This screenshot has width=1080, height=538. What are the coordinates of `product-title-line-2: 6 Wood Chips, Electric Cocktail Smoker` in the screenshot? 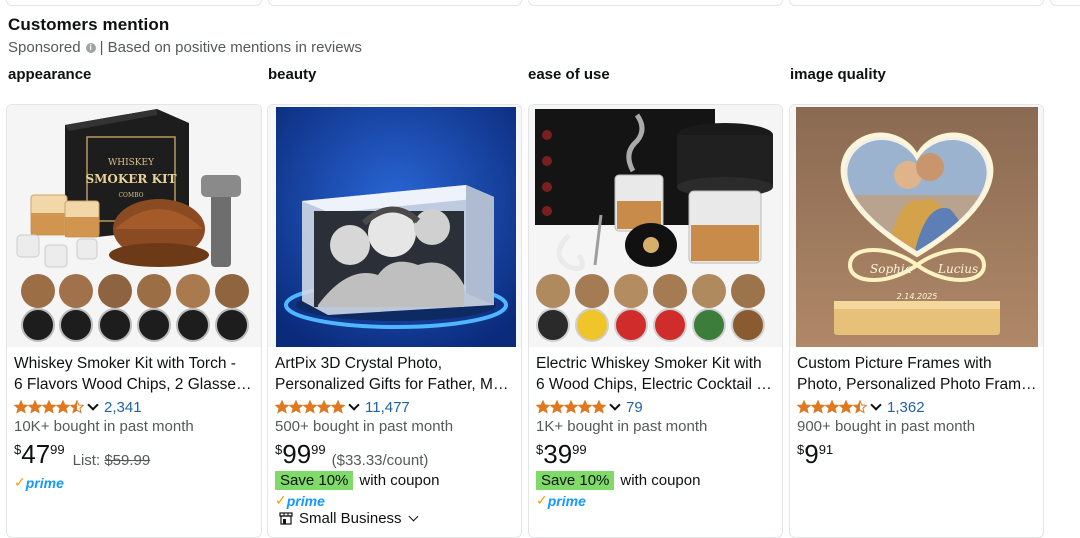 It's located at (656, 384).